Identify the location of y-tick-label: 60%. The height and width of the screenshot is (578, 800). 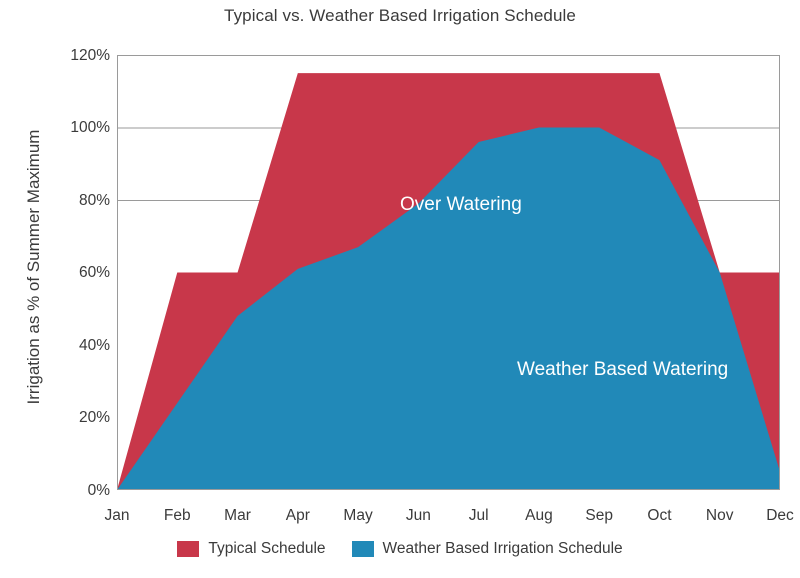
(94, 272).